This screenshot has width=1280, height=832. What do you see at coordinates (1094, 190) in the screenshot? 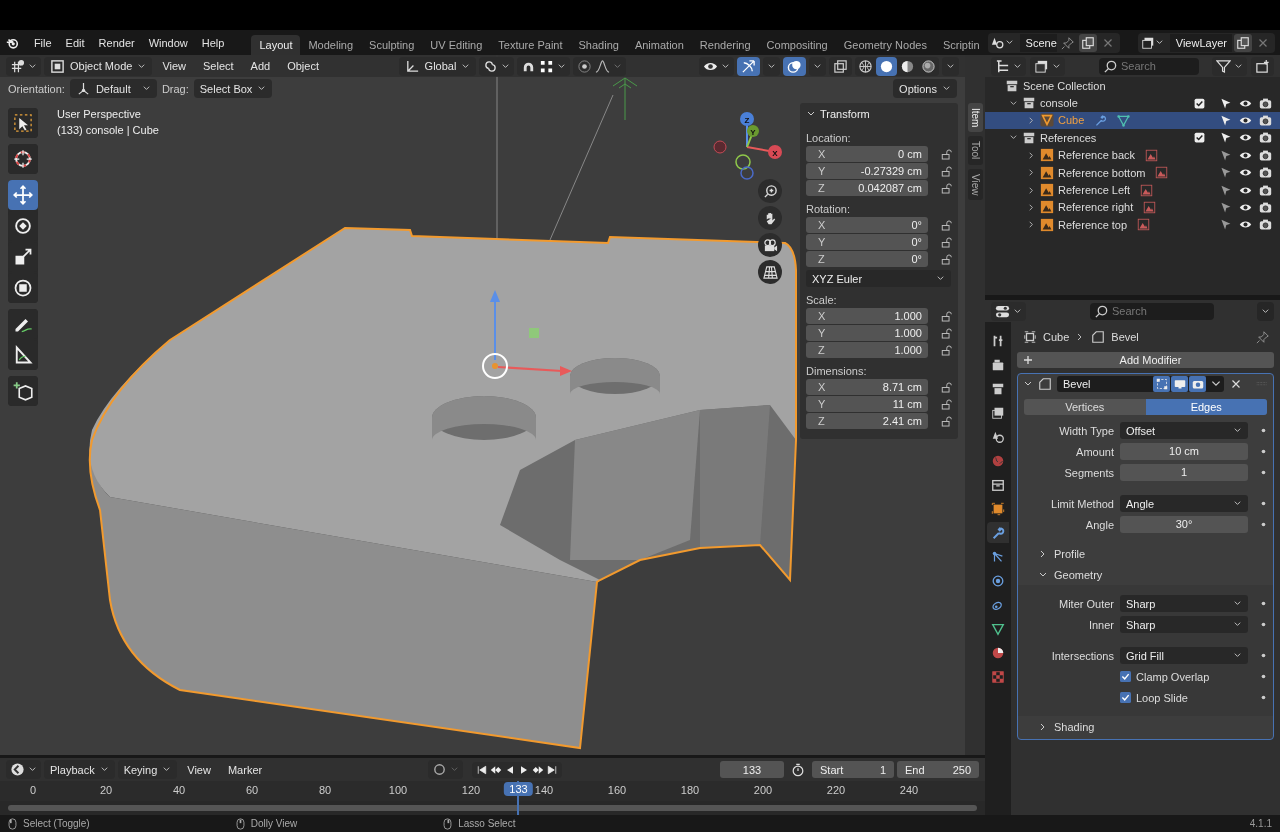
I see `outliner-item: Reference Left` at bounding box center [1094, 190].